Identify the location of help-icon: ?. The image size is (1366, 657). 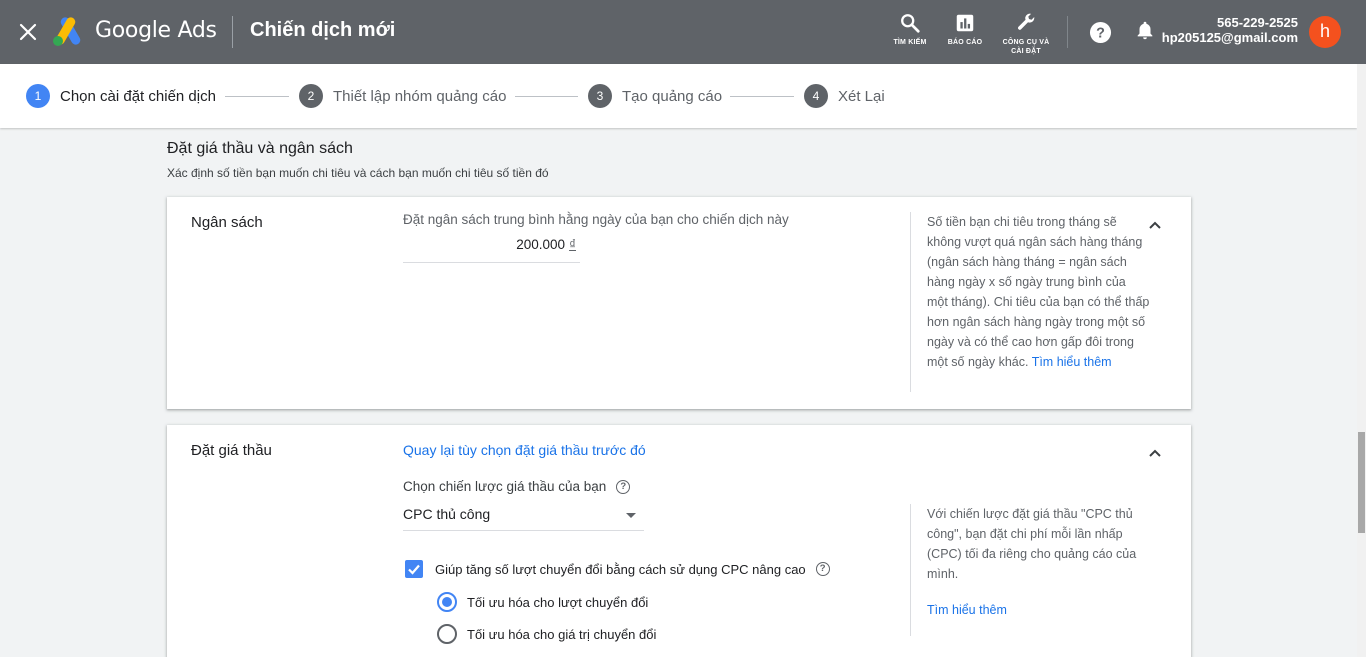
(1100, 35).